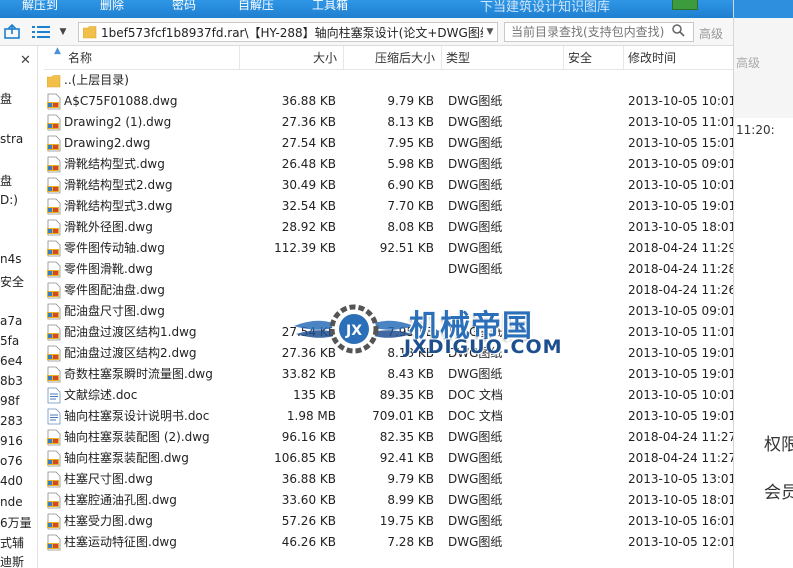 The width and height of the screenshot is (793, 568). Describe the element at coordinates (40, 6) in the screenshot. I see `extract-button: 解压到` at that location.